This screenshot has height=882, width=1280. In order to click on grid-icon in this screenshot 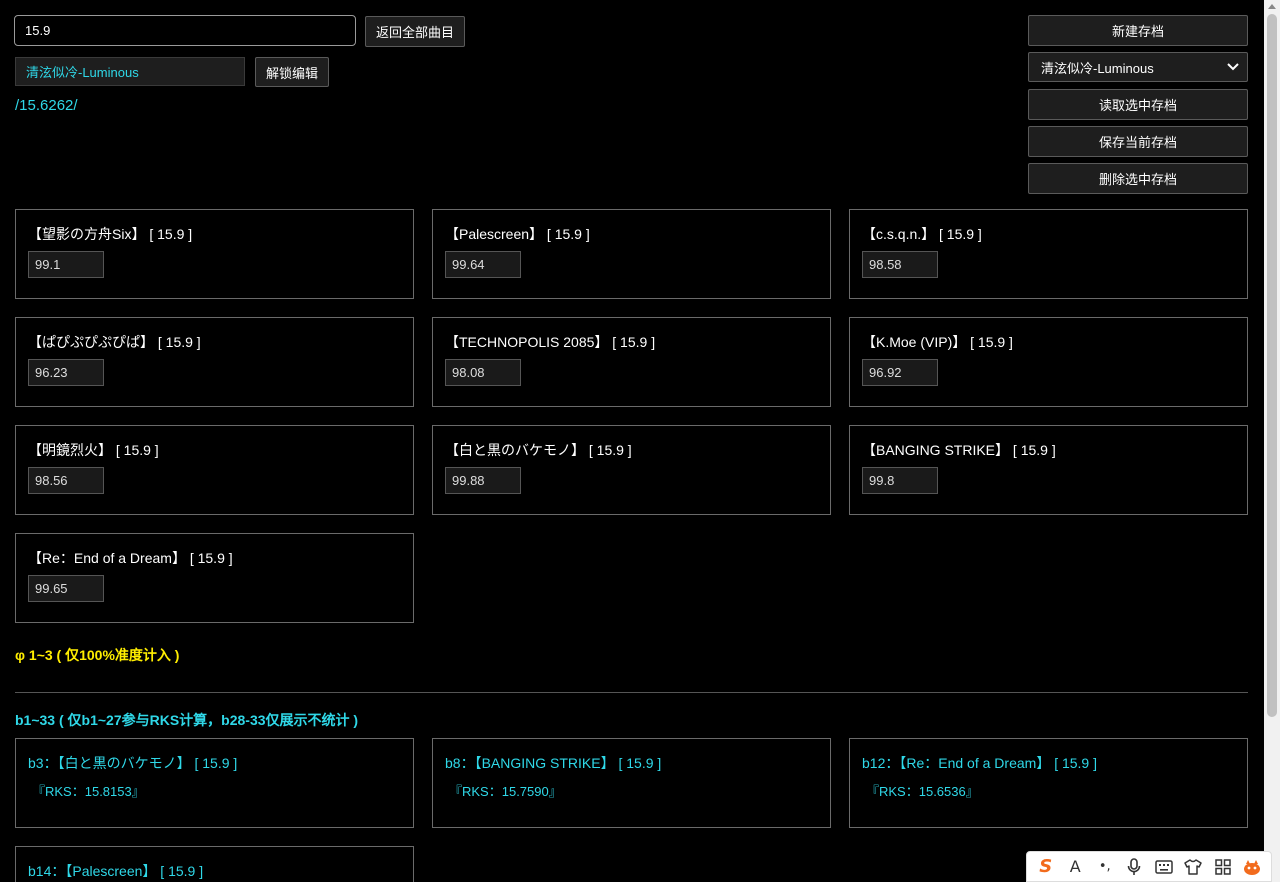, I will do `click(1223, 867)`.